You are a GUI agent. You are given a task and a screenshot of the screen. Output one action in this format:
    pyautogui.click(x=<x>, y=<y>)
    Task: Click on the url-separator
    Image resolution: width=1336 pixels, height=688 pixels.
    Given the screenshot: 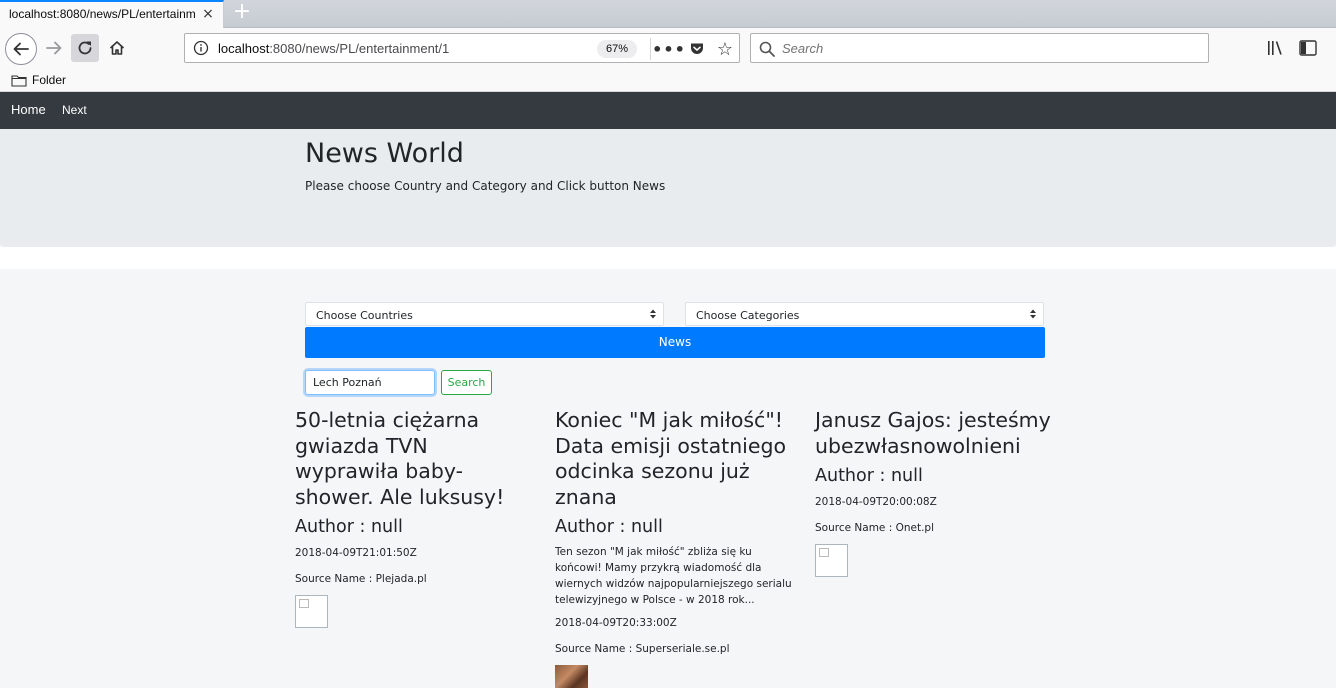 What is the action you would take?
    pyautogui.click(x=650, y=49)
    